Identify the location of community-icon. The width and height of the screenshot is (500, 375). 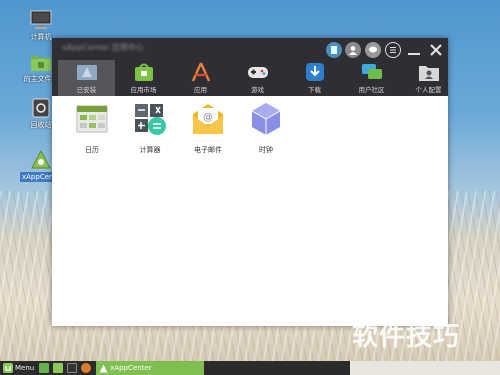
(372, 72).